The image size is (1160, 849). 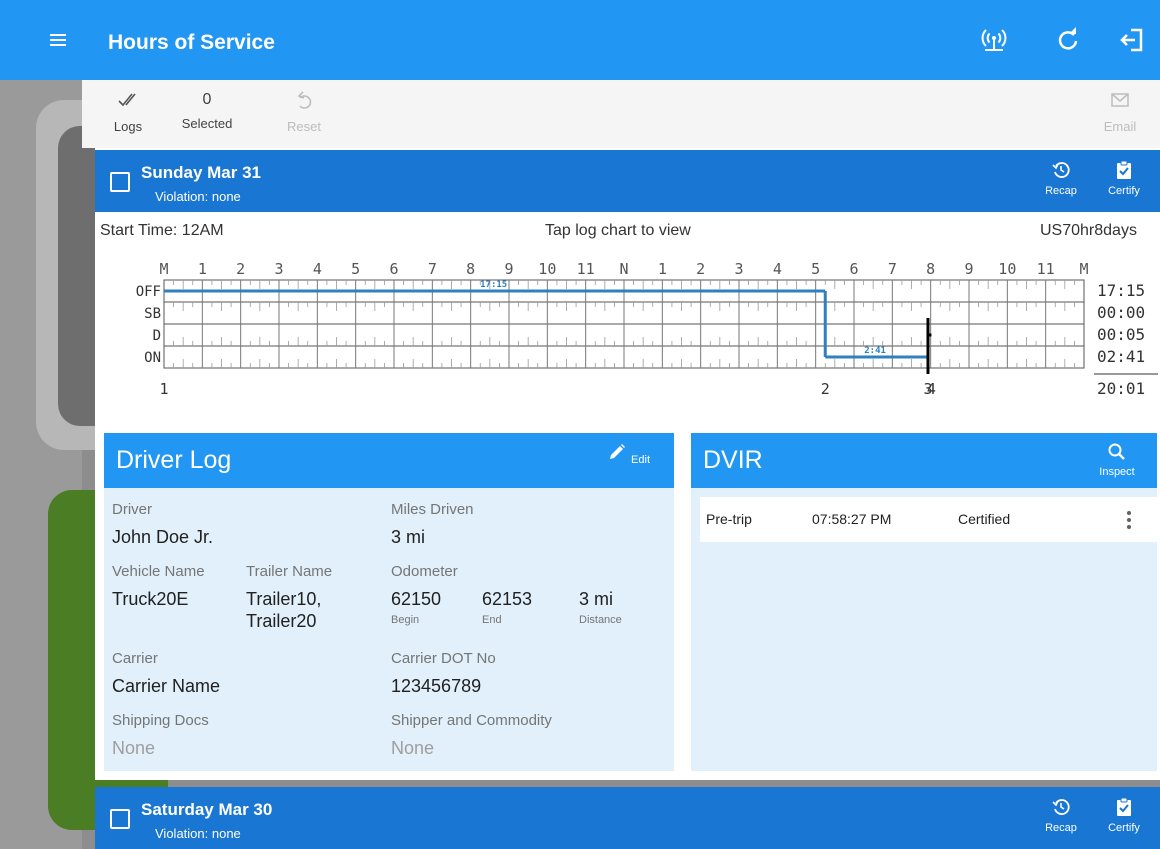 I want to click on selected-label: Selected, so click(x=207, y=123).